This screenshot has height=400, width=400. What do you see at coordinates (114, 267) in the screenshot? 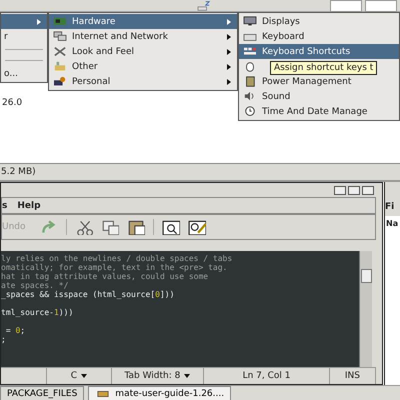
I see `code-line: omatically; for example, text in the <pre> tag.` at bounding box center [114, 267].